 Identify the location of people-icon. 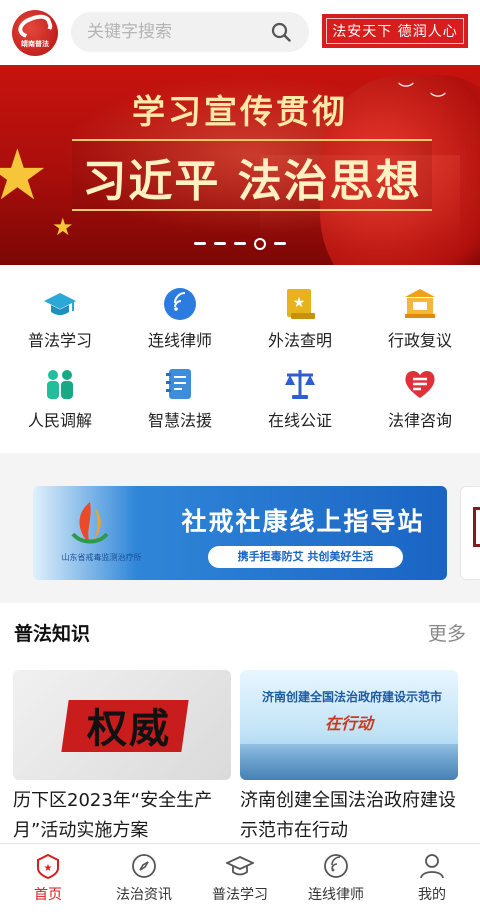
(60, 384).